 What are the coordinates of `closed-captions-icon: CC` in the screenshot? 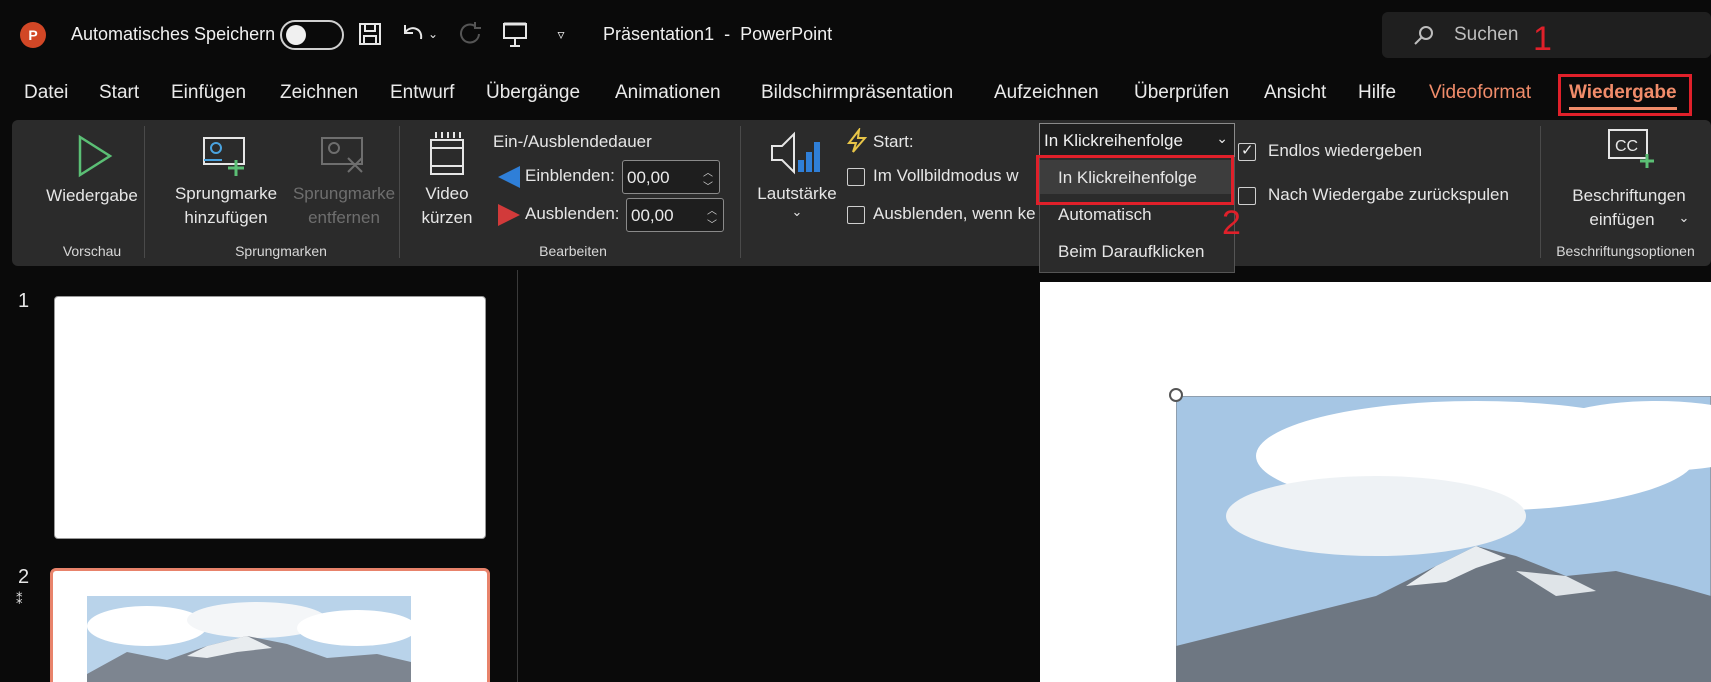 It's located at (1631, 148).